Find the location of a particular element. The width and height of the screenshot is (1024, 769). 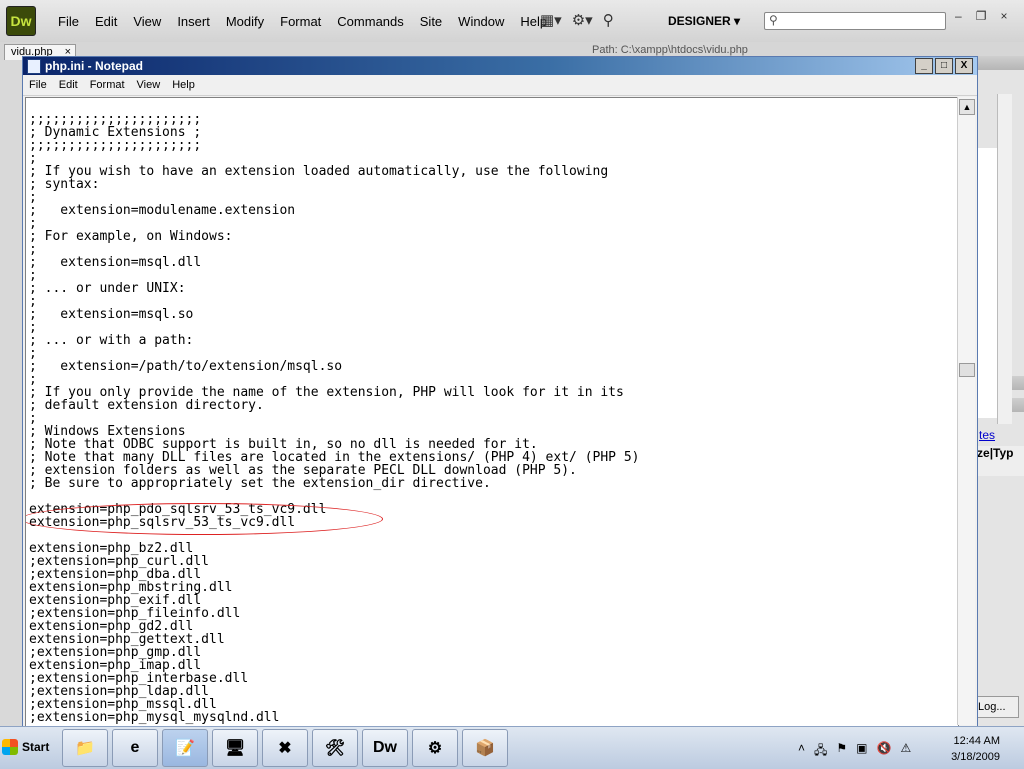

flag-icon: ⚑ is located at coordinates (841, 751).